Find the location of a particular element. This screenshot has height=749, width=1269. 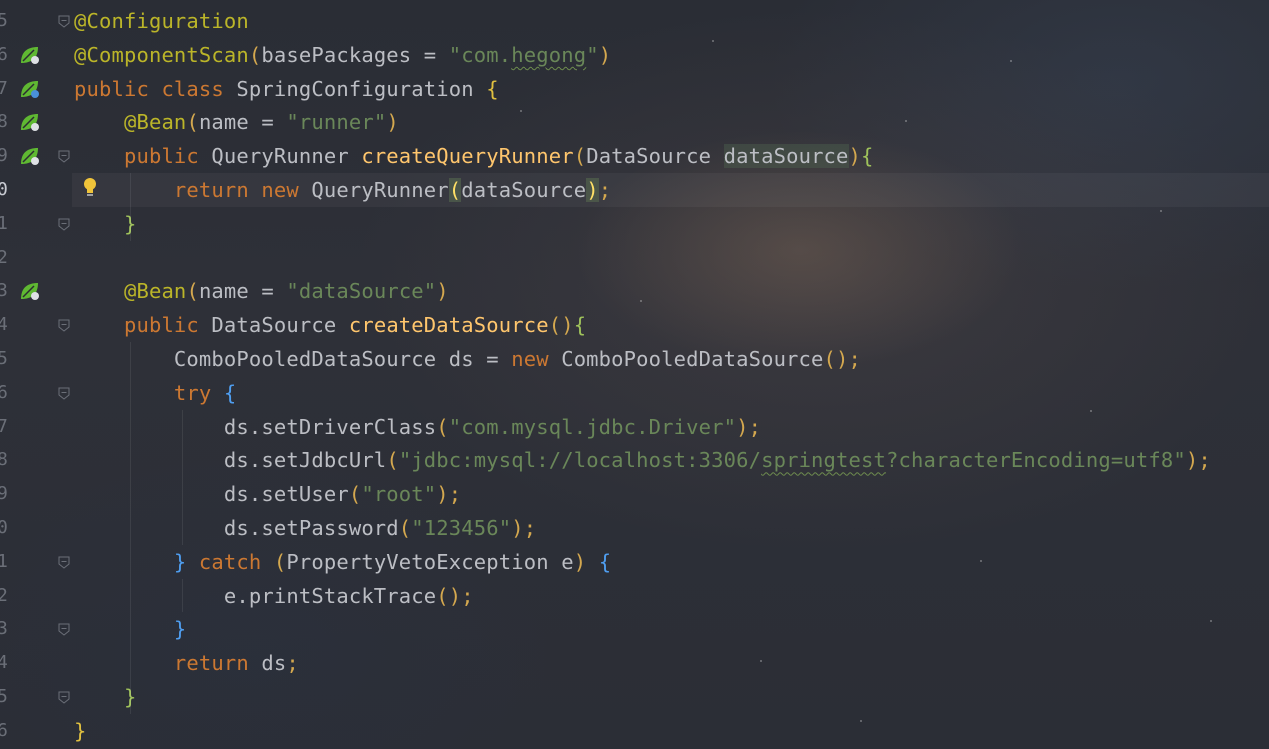

code-token: (); is located at coordinates (455, 595).